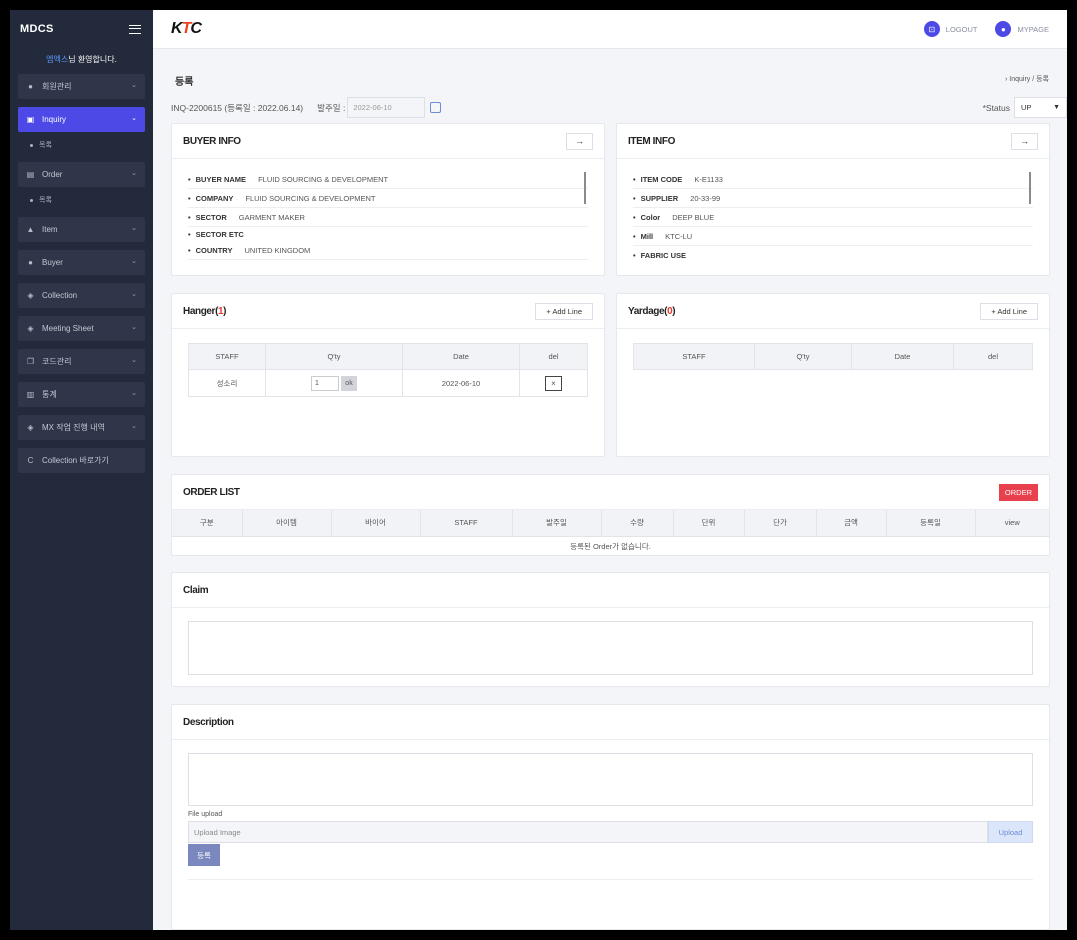  Describe the element at coordinates (81, 119) in the screenshot. I see `sidebar-item-inquiry: ▣ Inquiry ⌄` at that location.